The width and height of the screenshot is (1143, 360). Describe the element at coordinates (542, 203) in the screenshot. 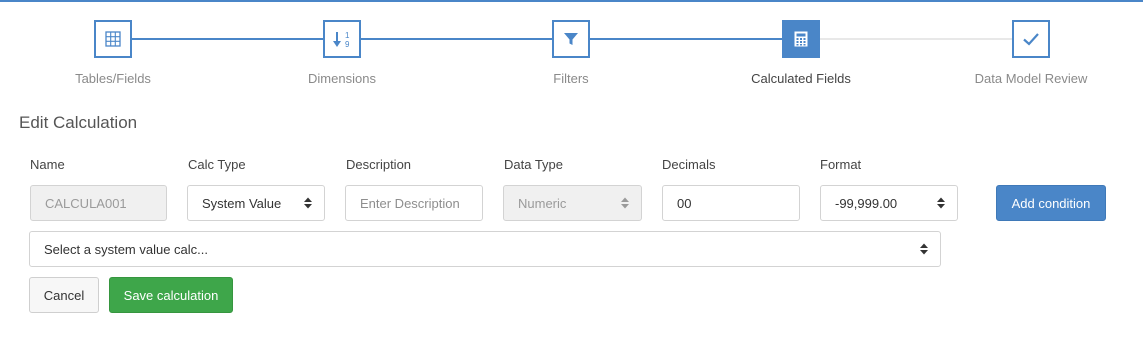

I see `data-type-select-value: Numeric` at that location.